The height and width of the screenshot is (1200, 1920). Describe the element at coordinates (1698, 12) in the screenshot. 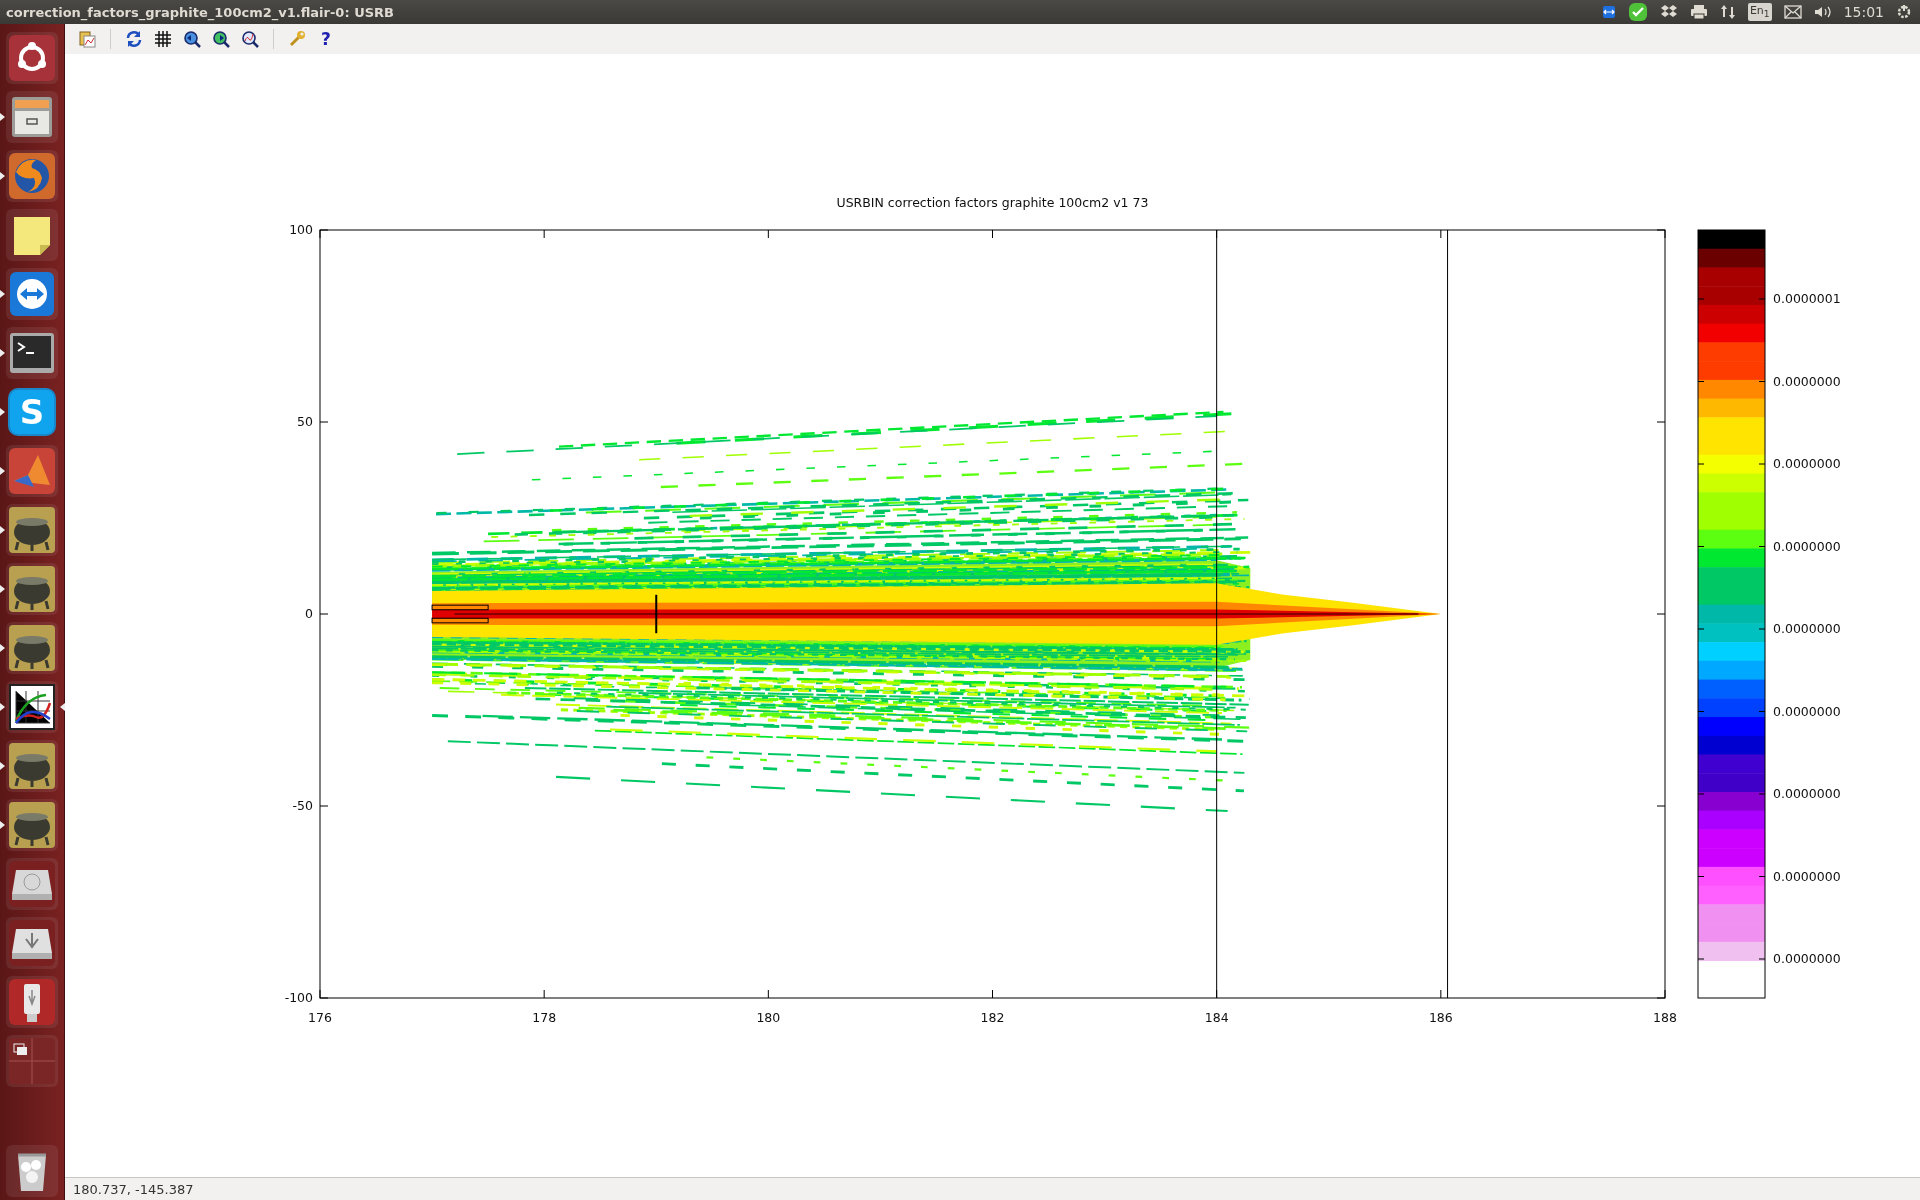

I see `printer-icon` at that location.